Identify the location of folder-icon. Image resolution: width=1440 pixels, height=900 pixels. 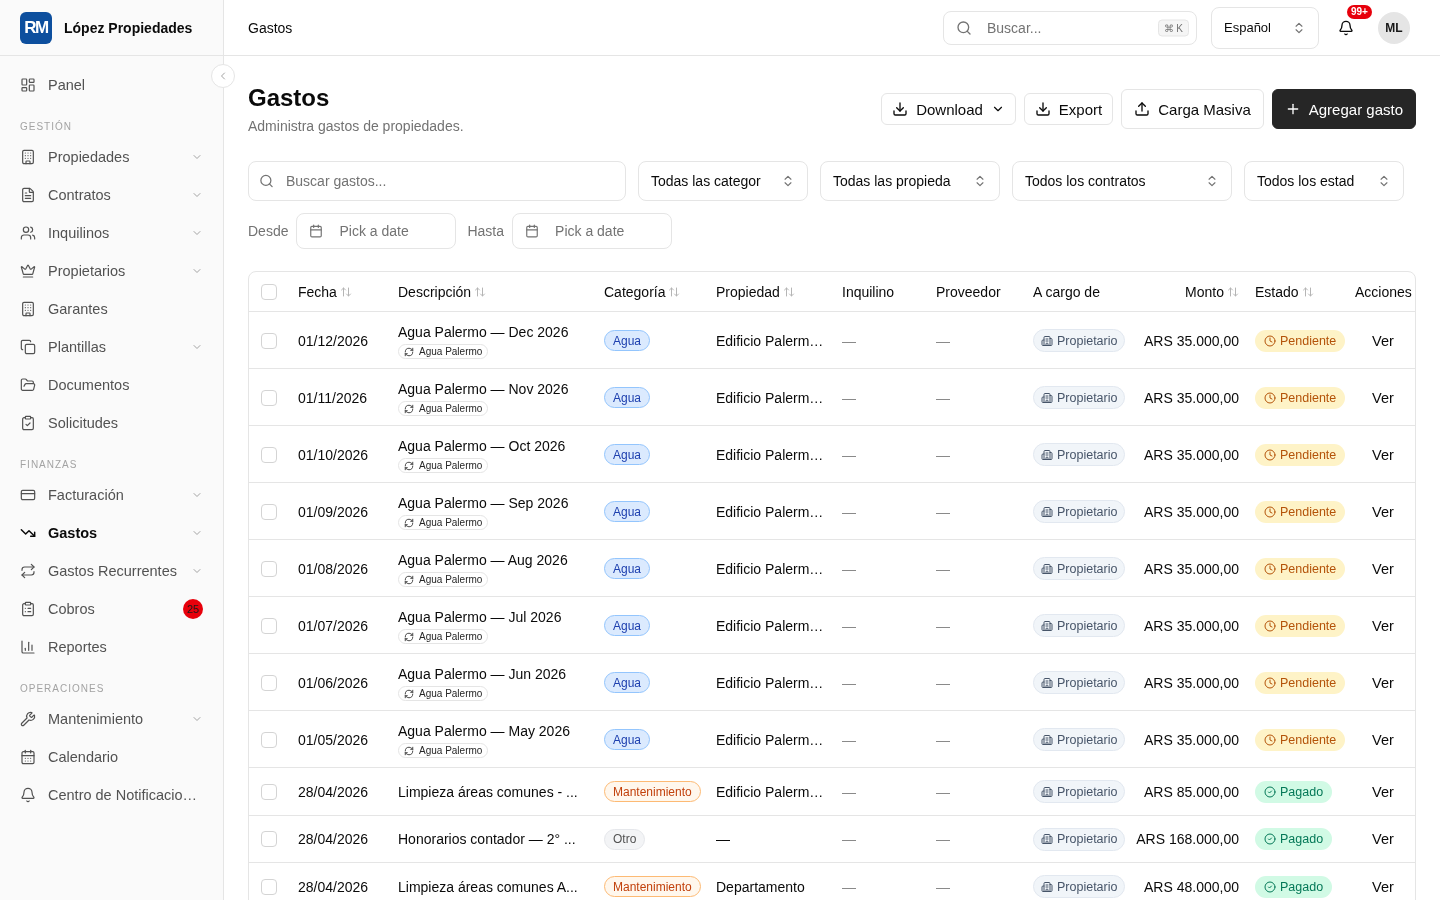
(28, 385).